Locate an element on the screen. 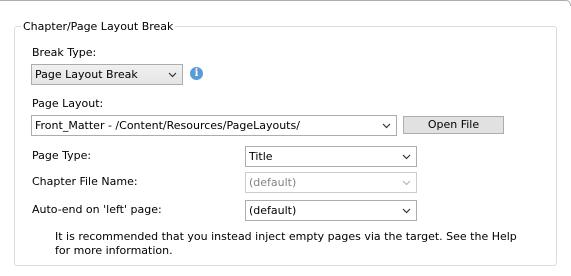  chapter-file-name-combo: (default) is located at coordinates (331, 182).